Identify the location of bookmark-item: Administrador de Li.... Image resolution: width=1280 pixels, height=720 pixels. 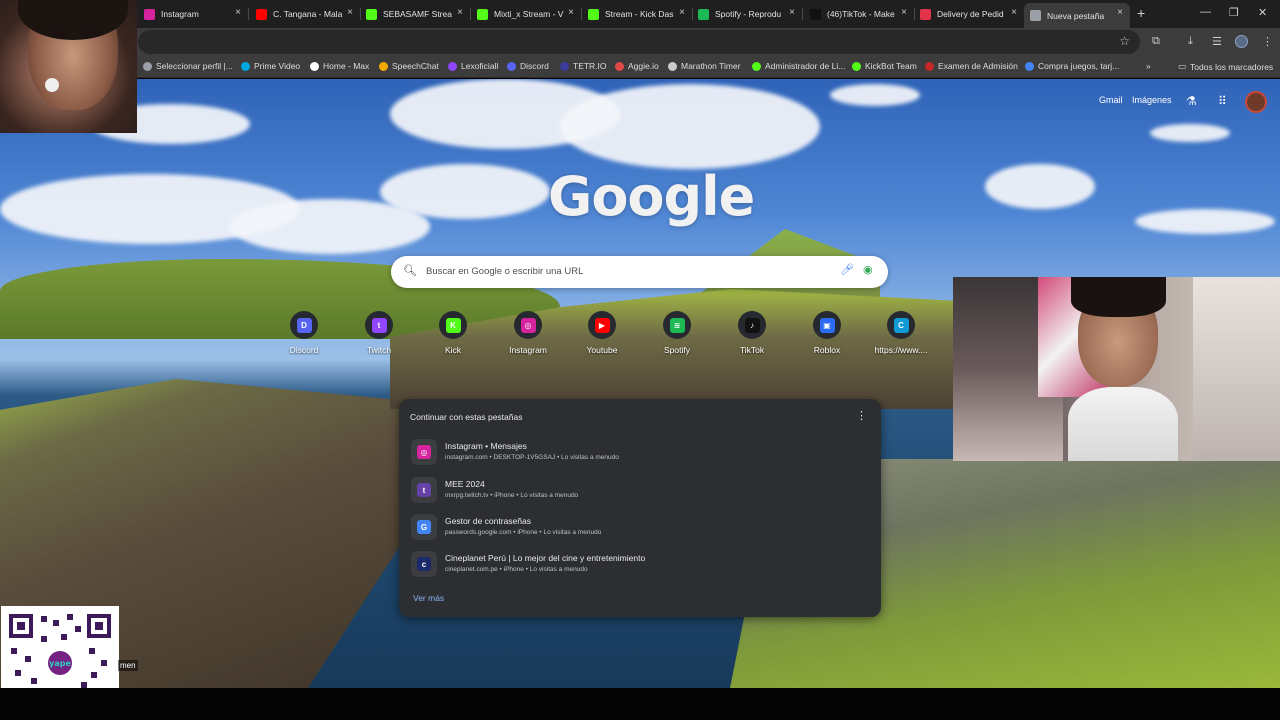
(798, 66).